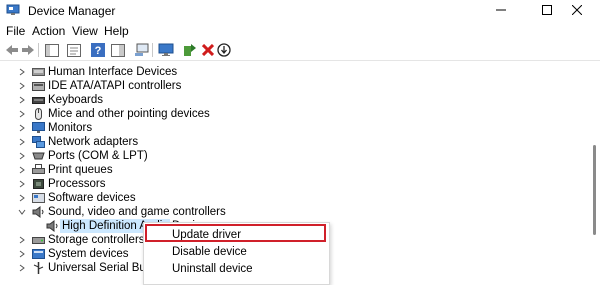 The height and width of the screenshot is (285, 600). Describe the element at coordinates (85, 31) in the screenshot. I see `menu-view: View` at that location.